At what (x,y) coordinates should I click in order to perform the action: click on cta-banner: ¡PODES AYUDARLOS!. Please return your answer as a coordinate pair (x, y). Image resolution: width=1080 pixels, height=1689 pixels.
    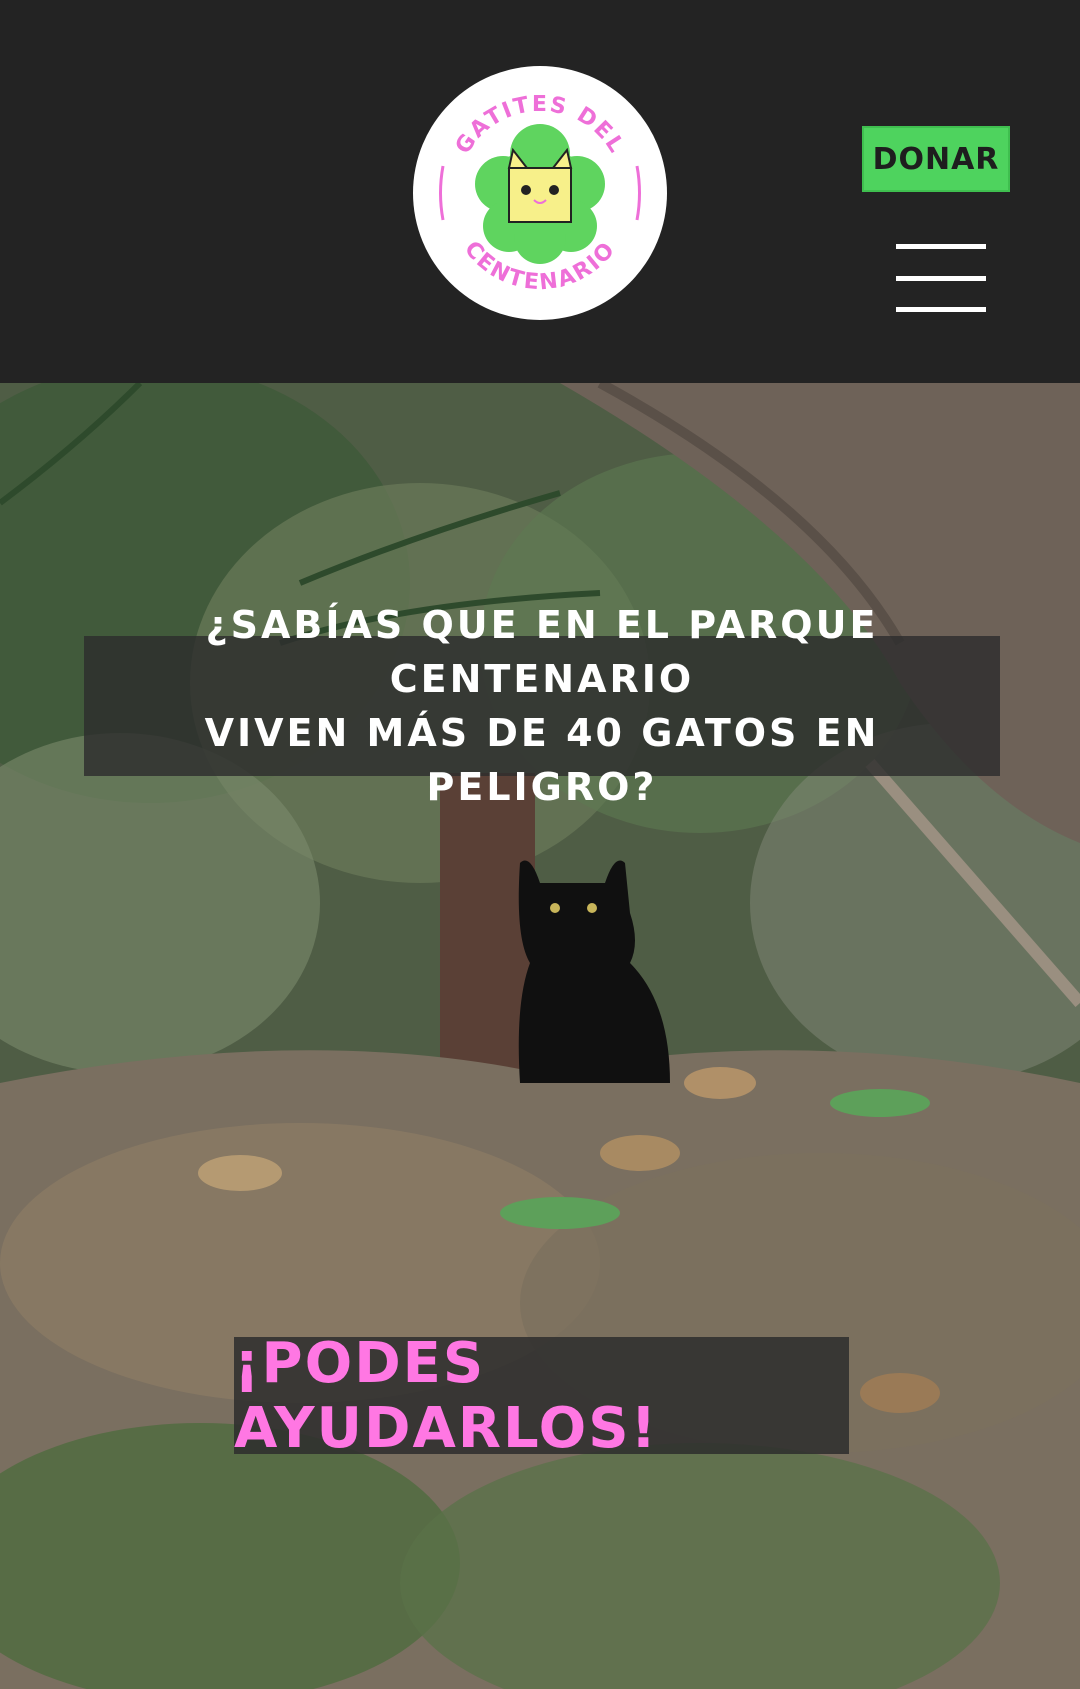
    Looking at the image, I should click on (541, 1396).